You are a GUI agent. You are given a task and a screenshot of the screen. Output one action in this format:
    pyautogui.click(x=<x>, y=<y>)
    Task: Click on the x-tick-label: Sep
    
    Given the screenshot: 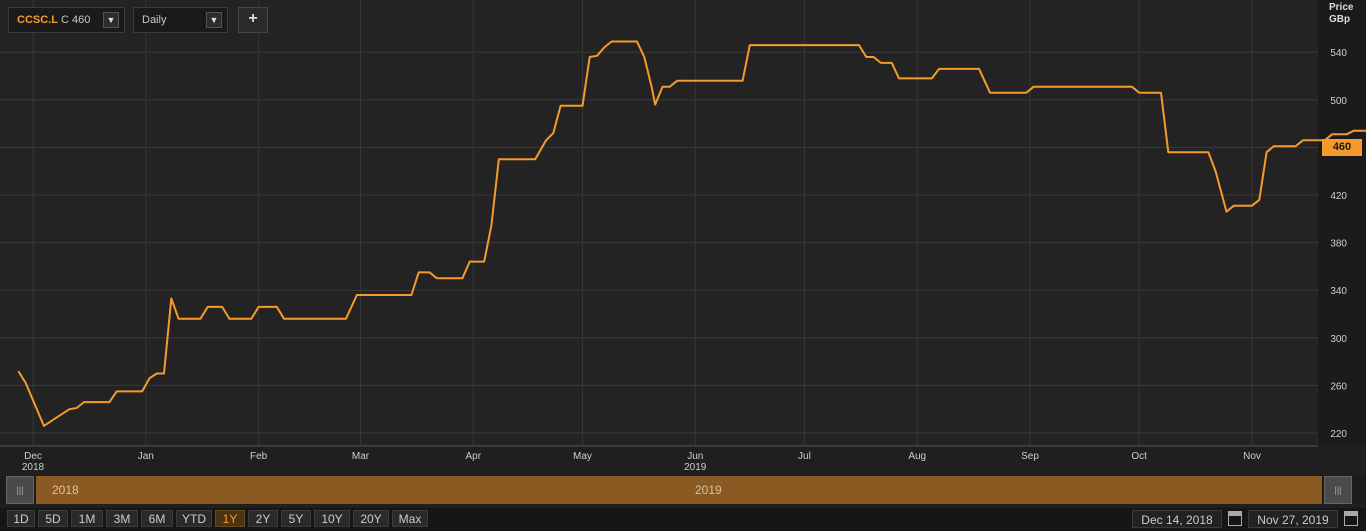 What is the action you would take?
    pyautogui.click(x=1030, y=456)
    